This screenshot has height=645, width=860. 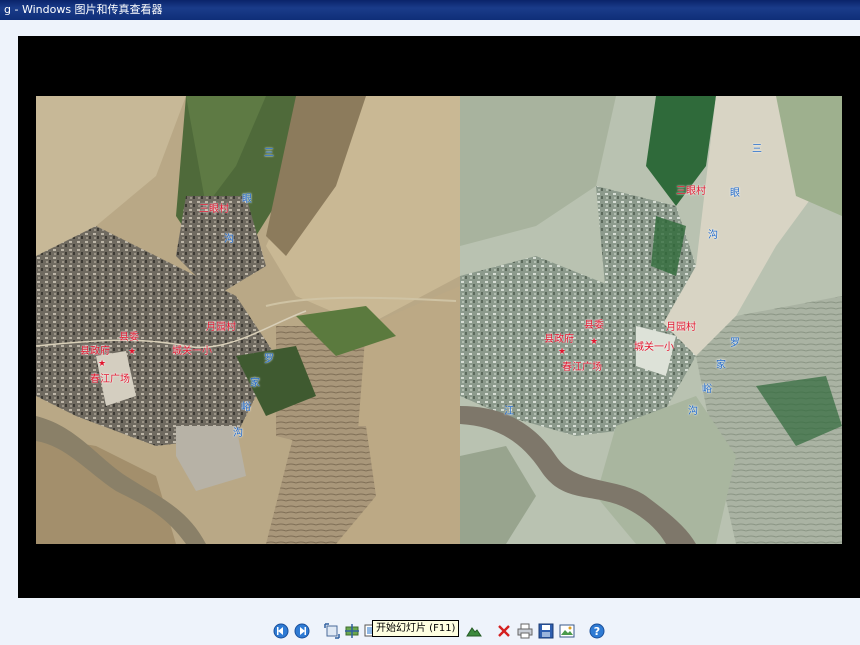 I want to click on map-label-gou-left: 沟, so click(x=229, y=239).